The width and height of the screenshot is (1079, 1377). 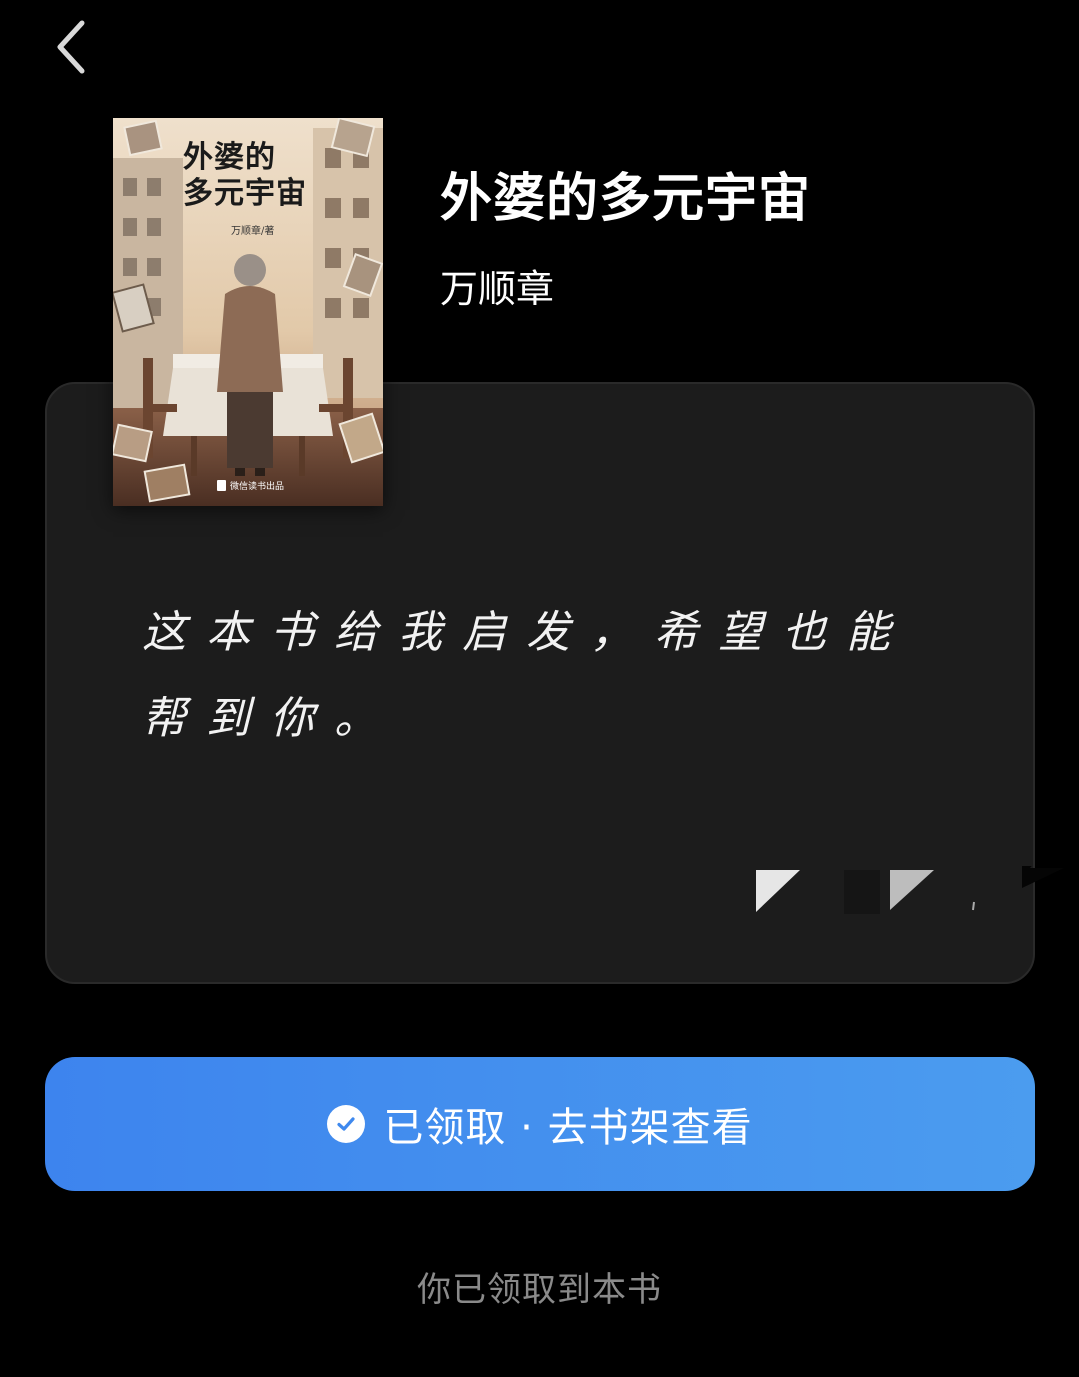 I want to click on claimed-go-to-bookshelf-button: 已领取 · 去书架查看, so click(x=540, y=1124).